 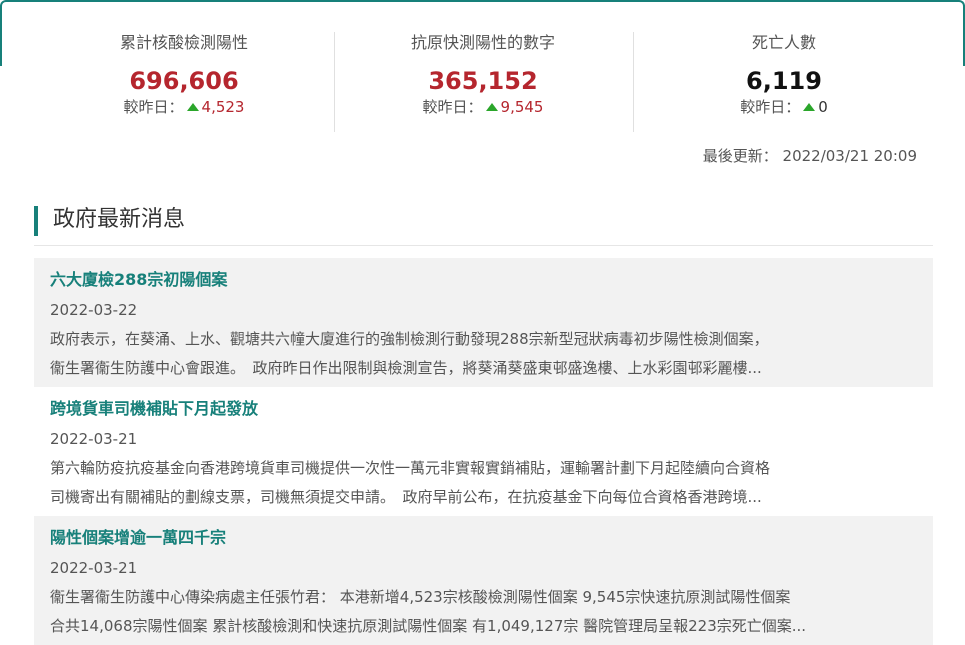 What do you see at coordinates (483, 538) in the screenshot?
I see `news-title-link: 陽性個案增逾一萬四千宗` at bounding box center [483, 538].